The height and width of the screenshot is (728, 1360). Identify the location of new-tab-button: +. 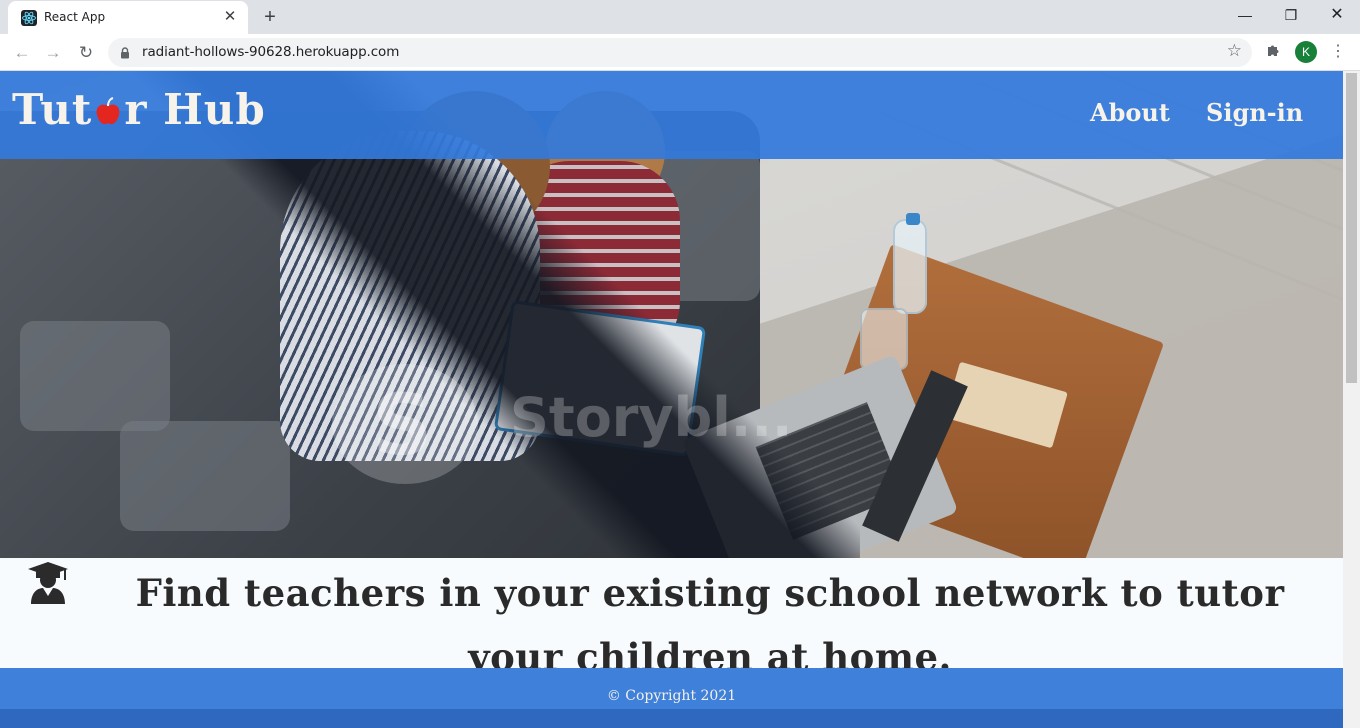
(270, 17).